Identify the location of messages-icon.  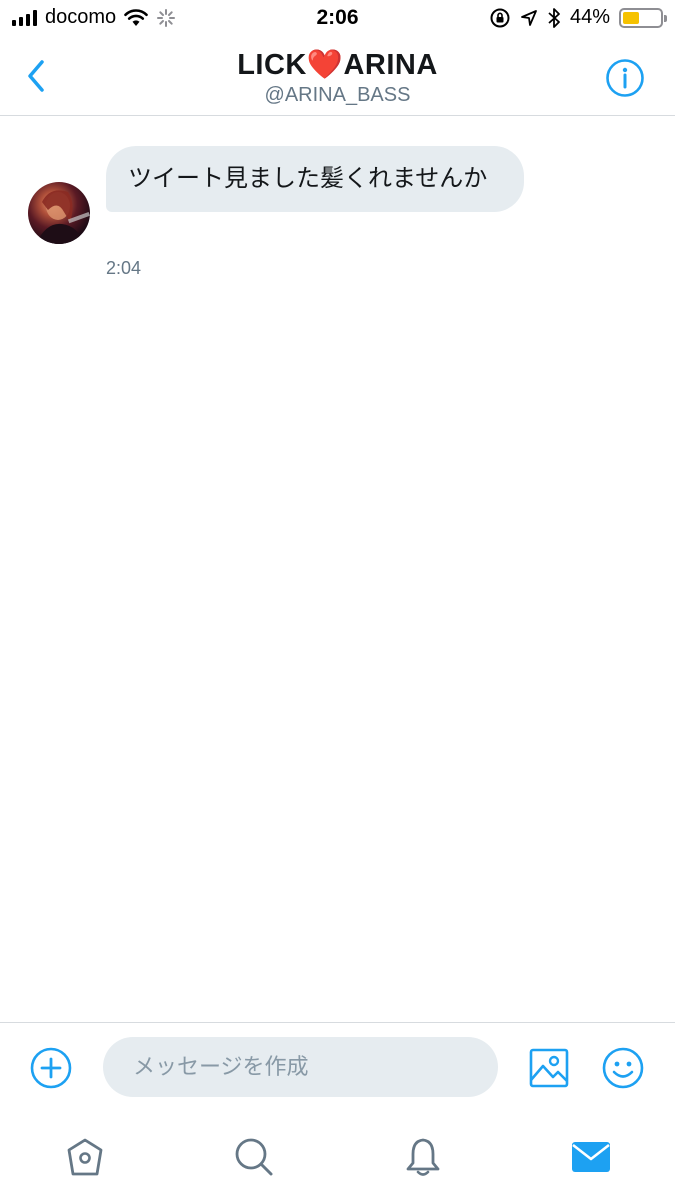
(591, 1157).